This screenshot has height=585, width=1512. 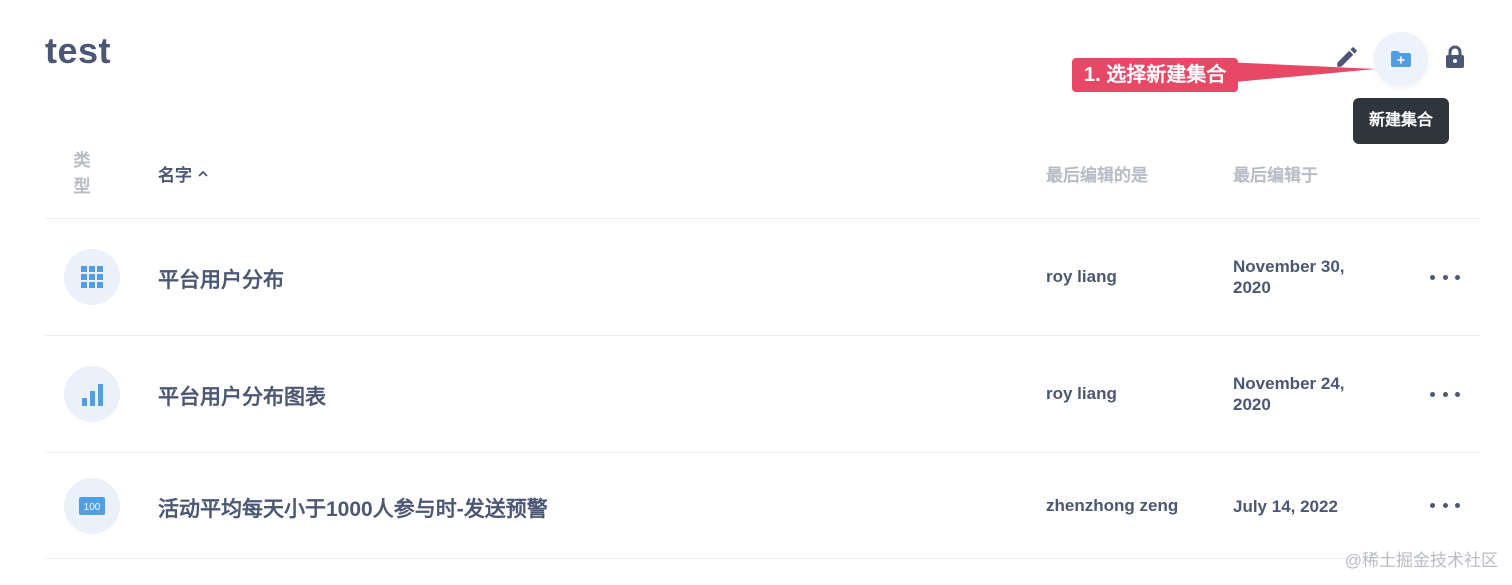 I want to click on row-name-link: 平台用户分布图表, so click(x=242, y=396).